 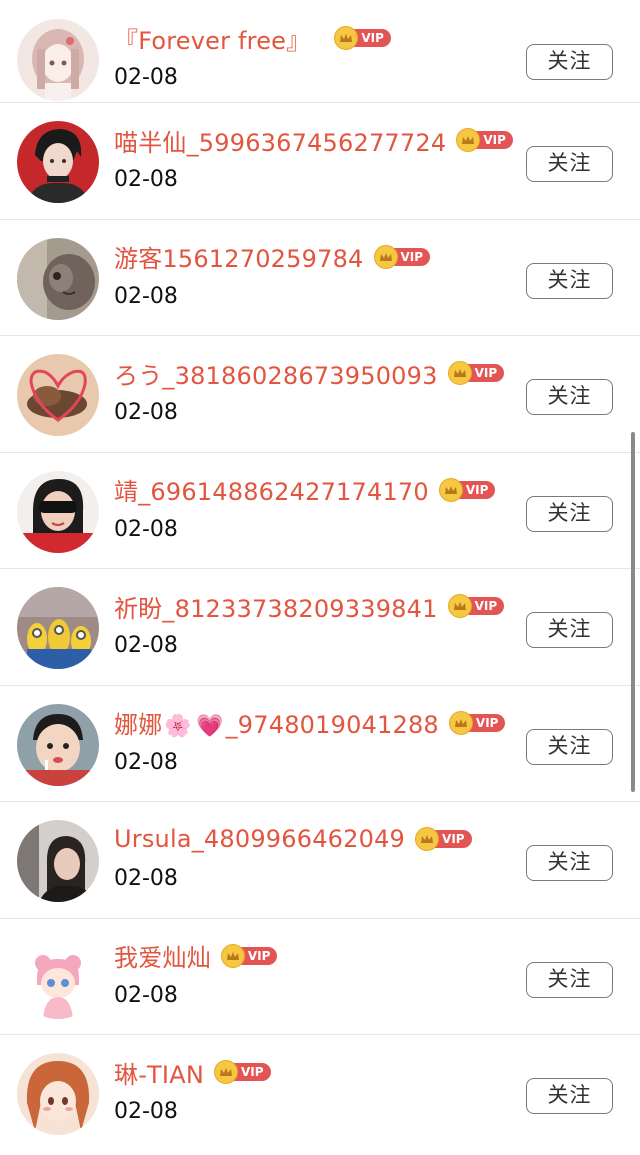 I want to click on name-line: 我爱灿灿 VIP, so click(x=196, y=956).